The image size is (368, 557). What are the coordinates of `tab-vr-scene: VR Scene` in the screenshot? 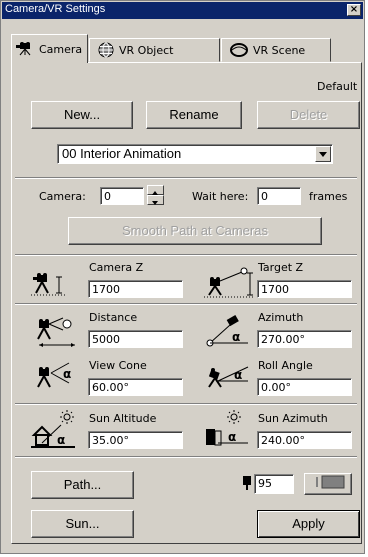 It's located at (276, 50).